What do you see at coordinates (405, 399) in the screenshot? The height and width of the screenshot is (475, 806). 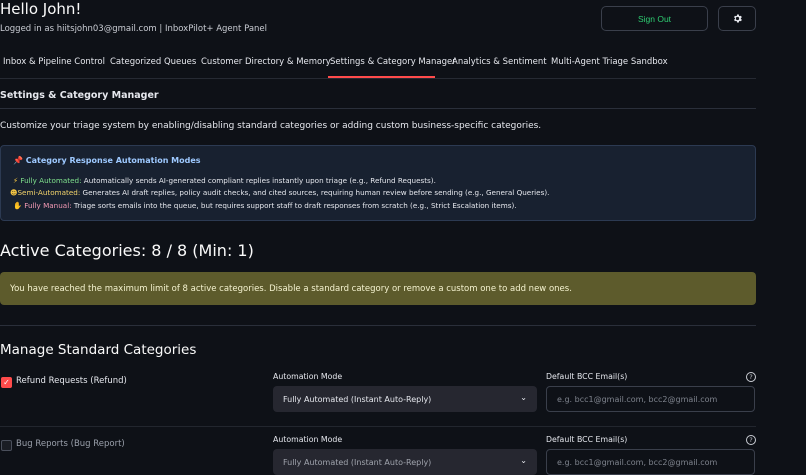 I see `refund-automation-mode-select: Fully Automated (Instant Auto-Reply) ⌄` at bounding box center [405, 399].